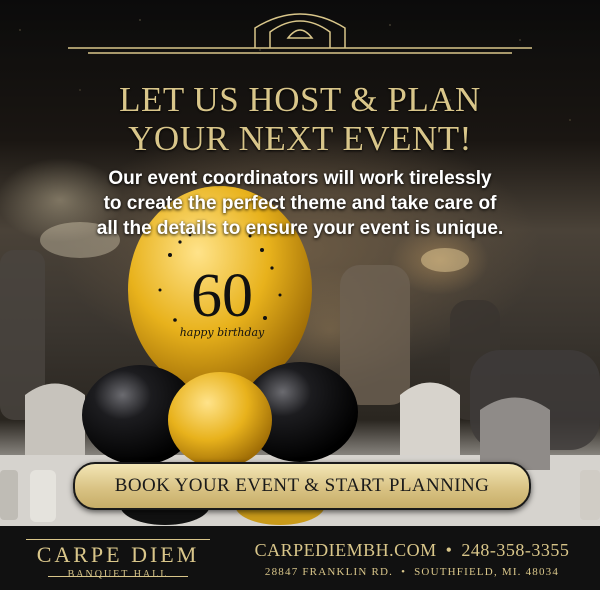 This screenshot has width=600, height=590. Describe the element at coordinates (222, 332) in the screenshot. I see `balloon-caption: happy birthday` at that location.